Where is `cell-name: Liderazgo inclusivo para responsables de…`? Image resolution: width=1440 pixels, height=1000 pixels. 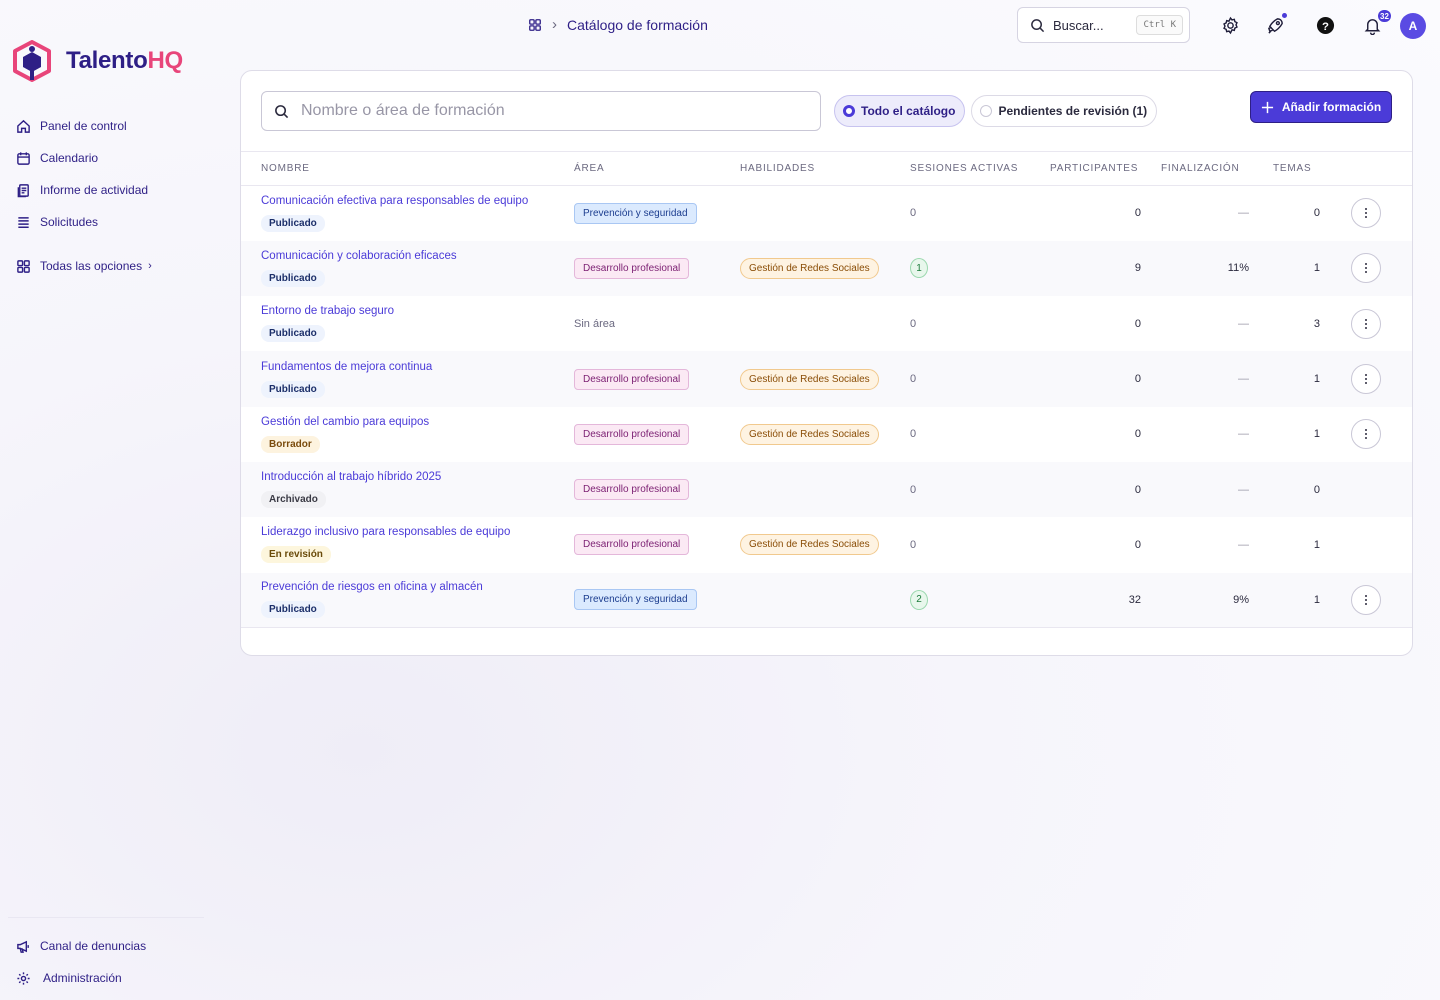 cell-name: Liderazgo inclusivo para responsables de… is located at coordinates (407, 544).